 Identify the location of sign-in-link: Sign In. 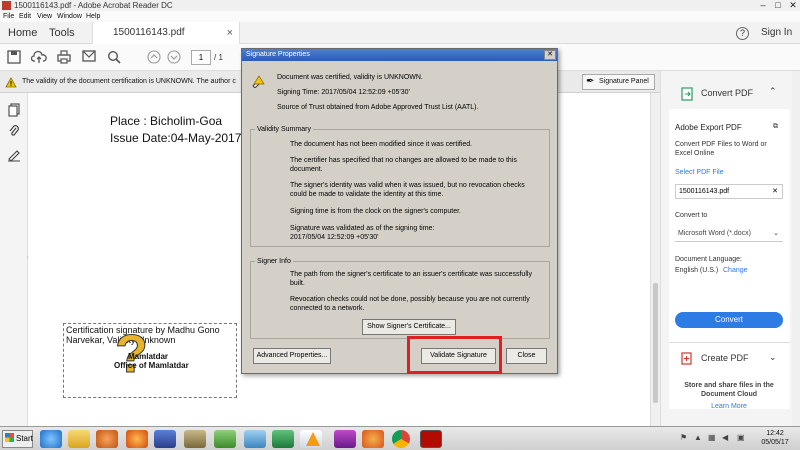
(776, 33).